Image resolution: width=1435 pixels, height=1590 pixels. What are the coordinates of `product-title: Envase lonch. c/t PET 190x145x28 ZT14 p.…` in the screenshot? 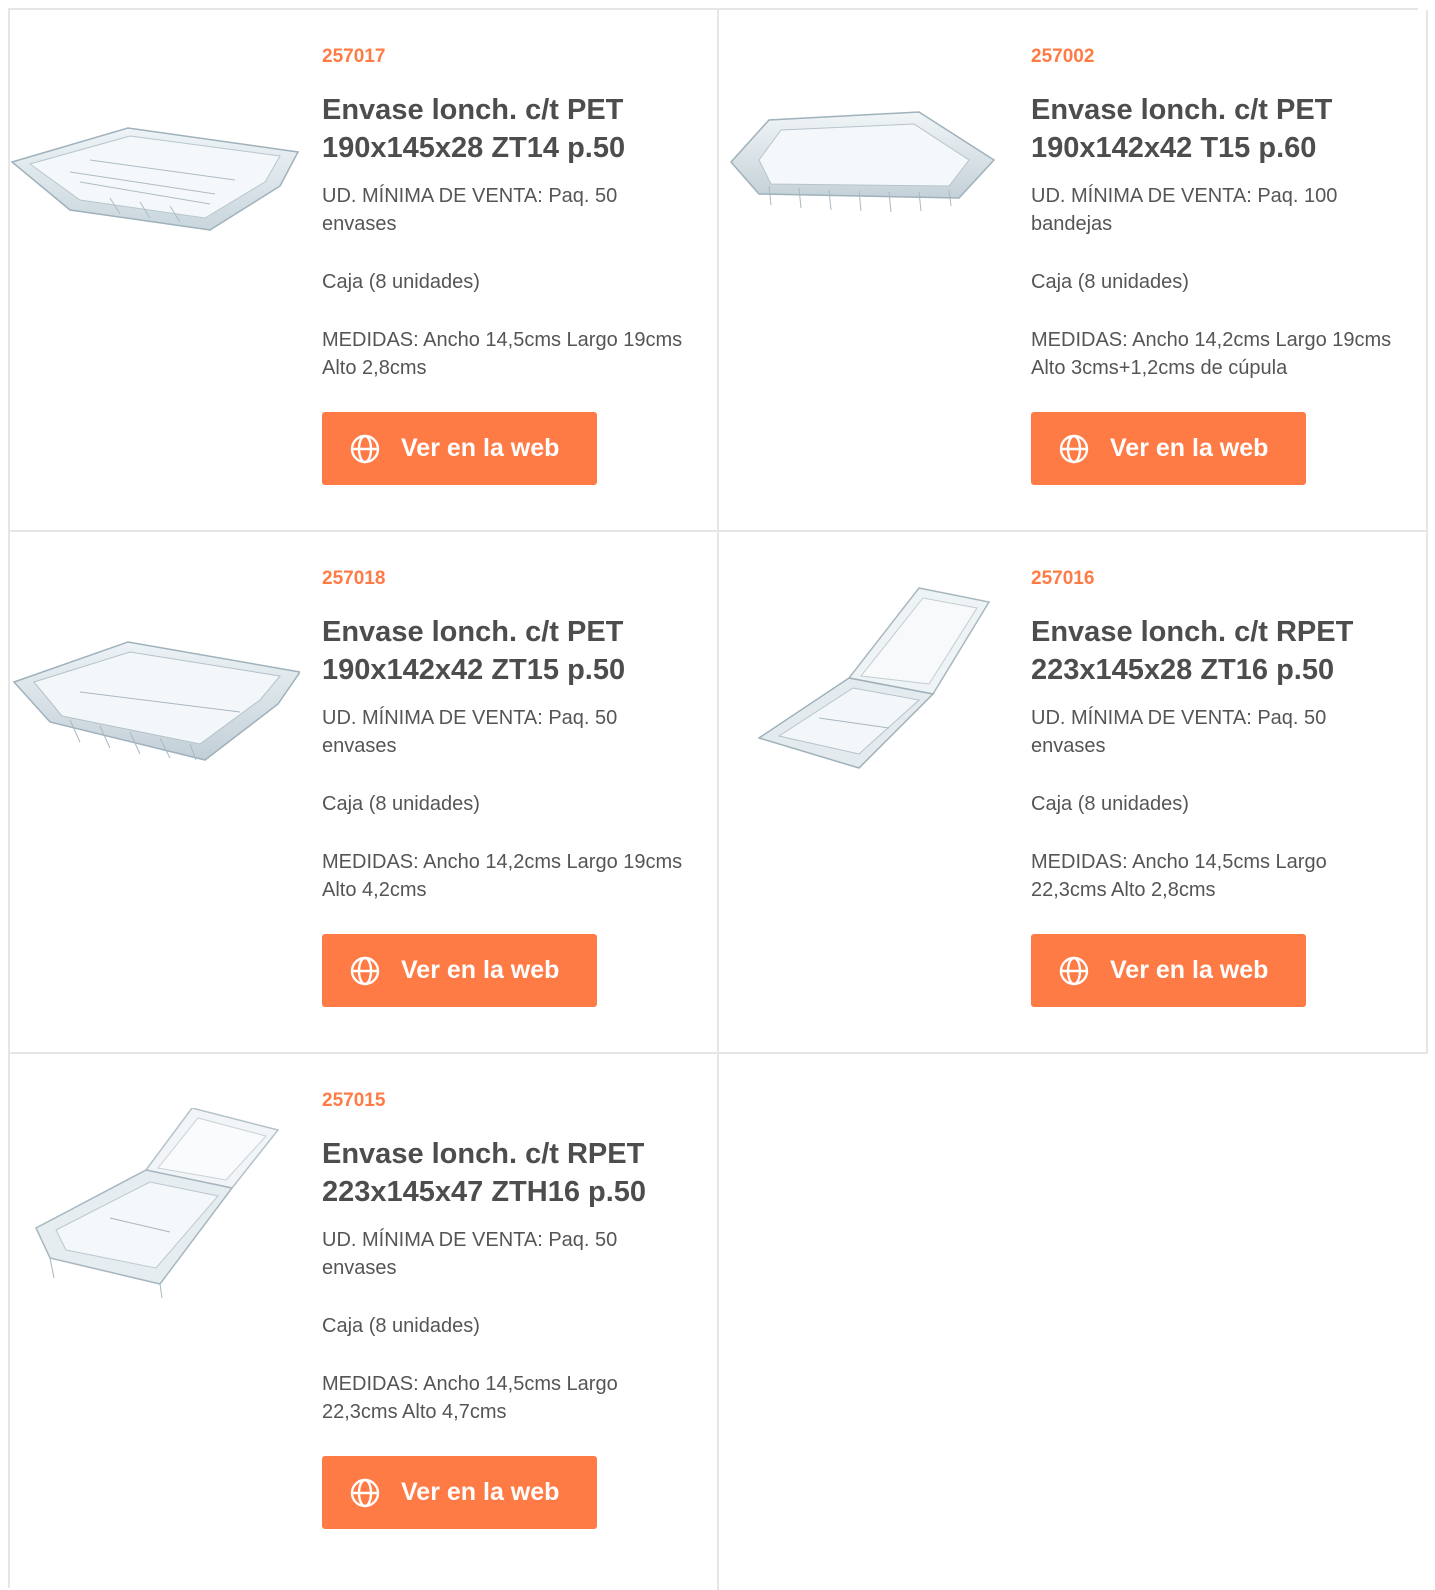 It's located at (507, 129).